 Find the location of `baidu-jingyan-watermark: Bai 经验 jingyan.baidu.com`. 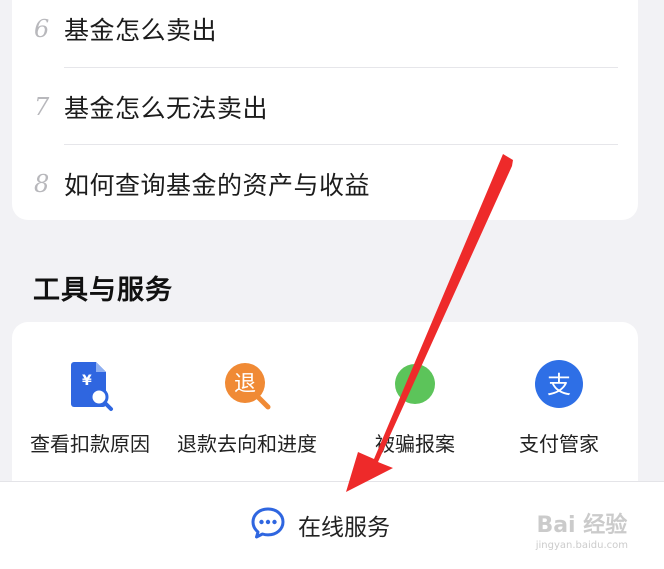

baidu-jingyan-watermark: Bai 经验 jingyan.baidu.com is located at coordinates (582, 533).